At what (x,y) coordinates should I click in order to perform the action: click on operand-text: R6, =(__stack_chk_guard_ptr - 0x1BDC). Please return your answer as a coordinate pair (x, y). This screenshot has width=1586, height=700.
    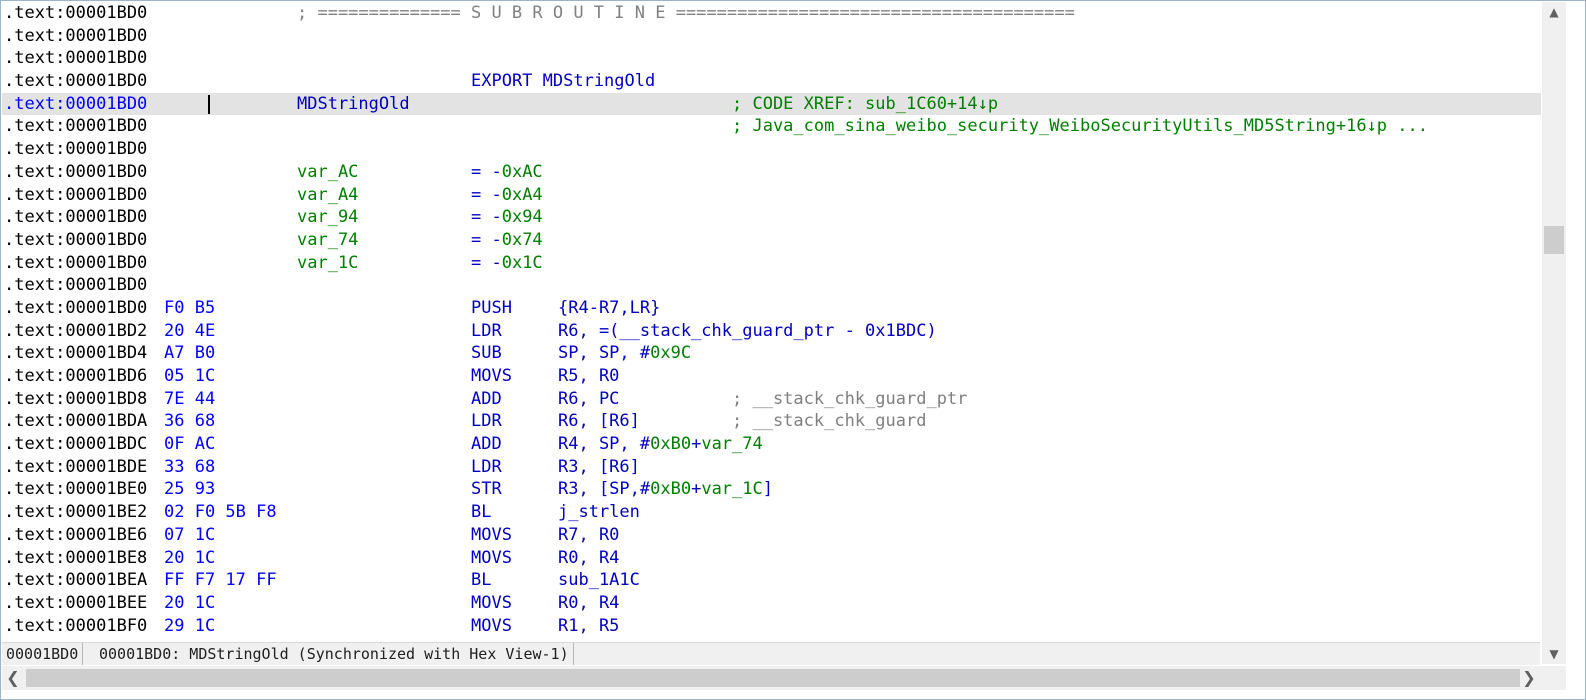
    Looking at the image, I should click on (747, 330).